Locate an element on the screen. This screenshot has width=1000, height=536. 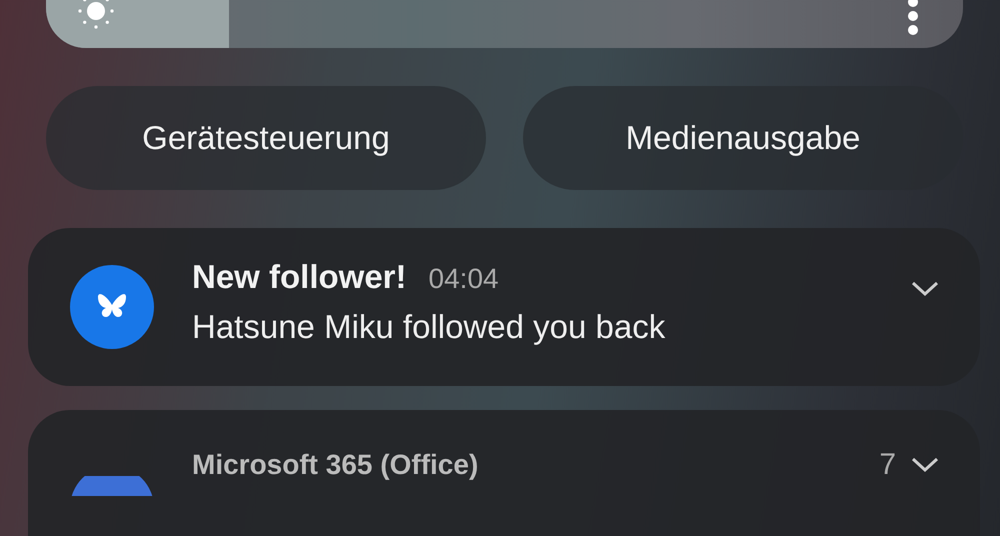
notification-time: 04:04 is located at coordinates (463, 279).